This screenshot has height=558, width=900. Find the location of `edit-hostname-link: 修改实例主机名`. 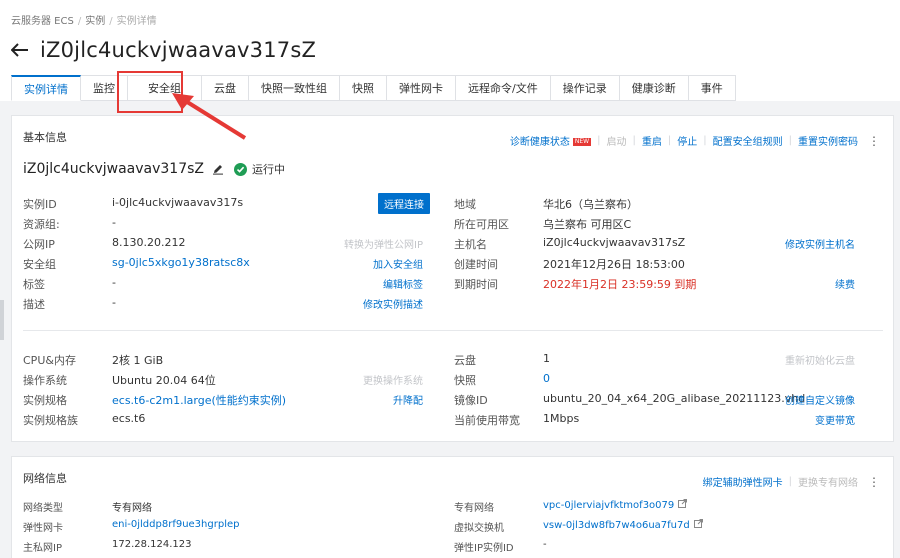

edit-hostname-link: 修改实例主机名 is located at coordinates (820, 243).